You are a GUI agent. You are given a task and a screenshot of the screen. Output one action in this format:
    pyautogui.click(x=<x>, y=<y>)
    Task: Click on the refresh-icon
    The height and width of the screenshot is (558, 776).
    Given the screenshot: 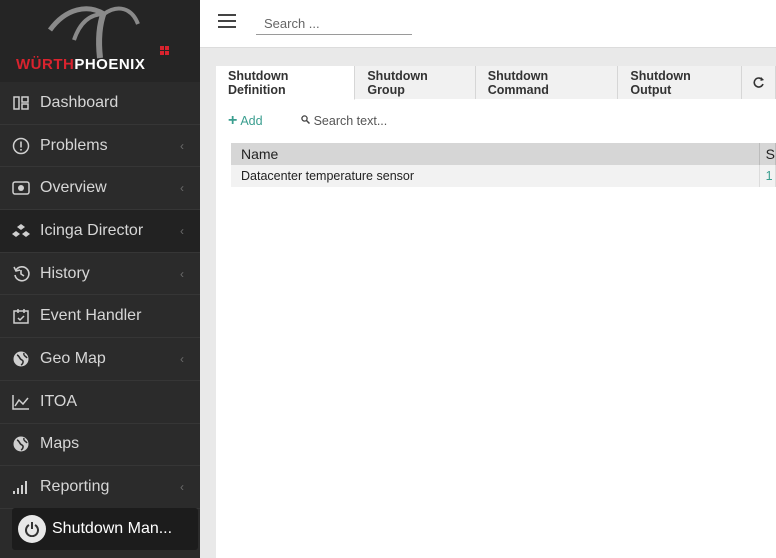 What is the action you would take?
    pyautogui.click(x=758, y=82)
    